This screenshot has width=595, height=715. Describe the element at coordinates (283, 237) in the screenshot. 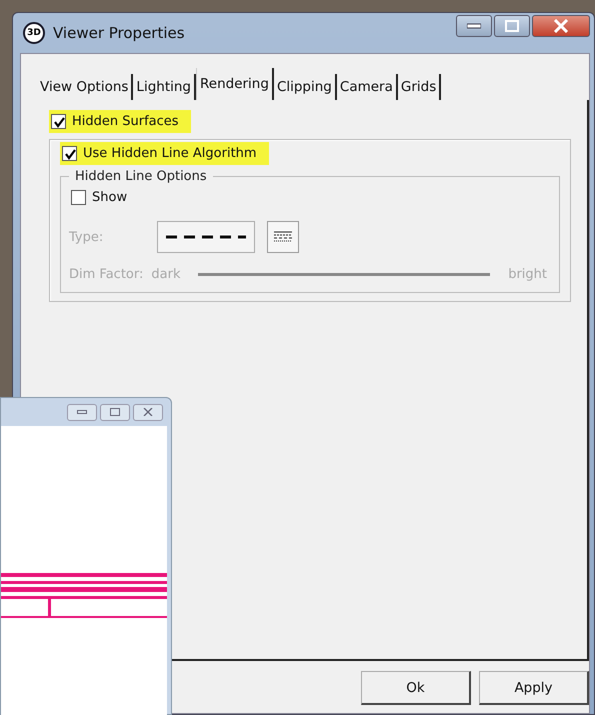

I see `line-styles-icon` at that location.